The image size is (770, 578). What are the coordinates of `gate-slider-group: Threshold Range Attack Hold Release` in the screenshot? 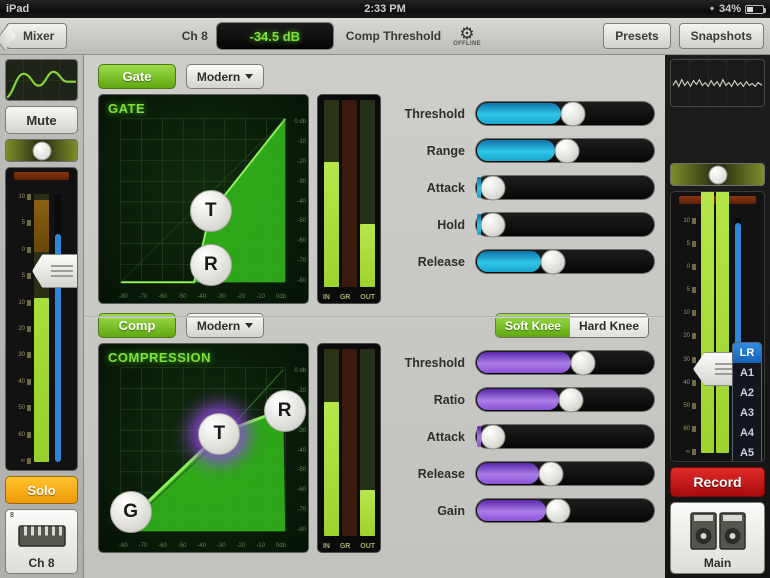 It's located at (522, 199).